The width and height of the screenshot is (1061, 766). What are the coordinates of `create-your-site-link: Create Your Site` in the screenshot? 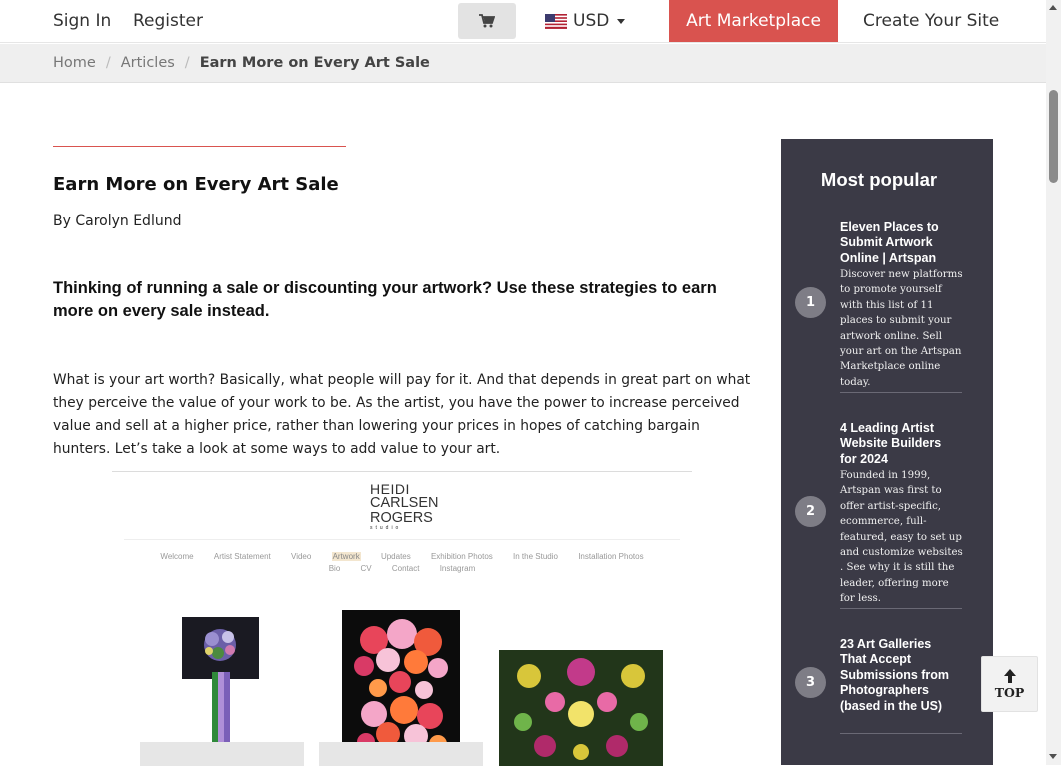 It's located at (931, 21).